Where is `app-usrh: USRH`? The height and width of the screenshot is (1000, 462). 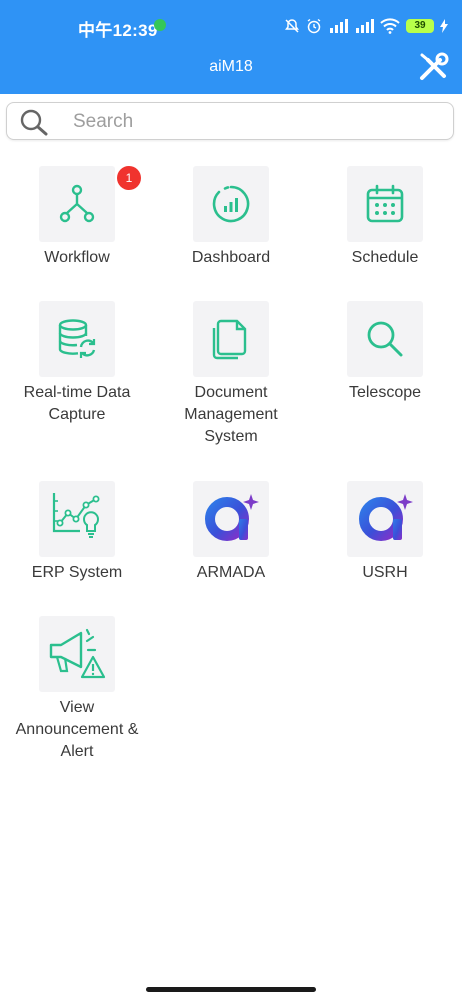 app-usrh: USRH is located at coordinates (385, 532).